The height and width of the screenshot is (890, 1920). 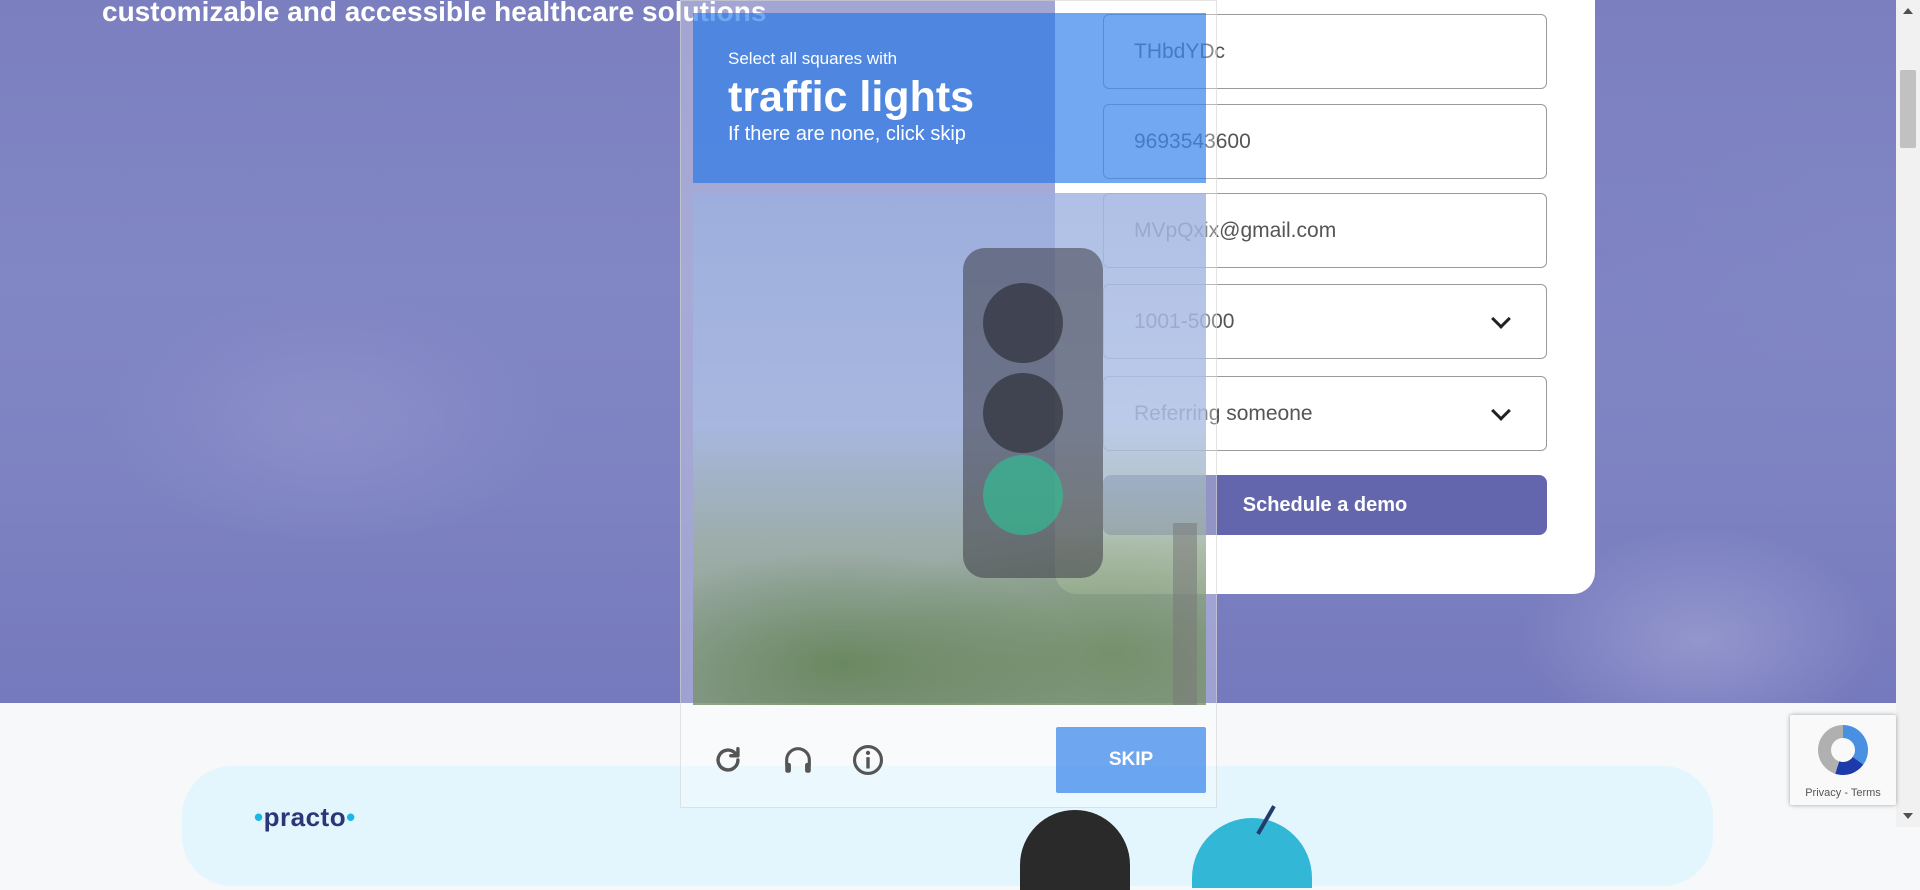 What do you see at coordinates (1908, 109) in the screenshot?
I see `scrollbar-thumb` at bounding box center [1908, 109].